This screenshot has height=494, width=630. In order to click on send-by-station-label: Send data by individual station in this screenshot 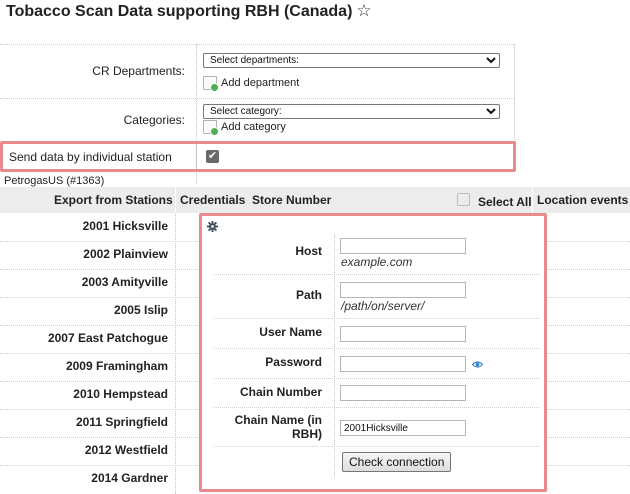, I will do `click(90, 157)`.